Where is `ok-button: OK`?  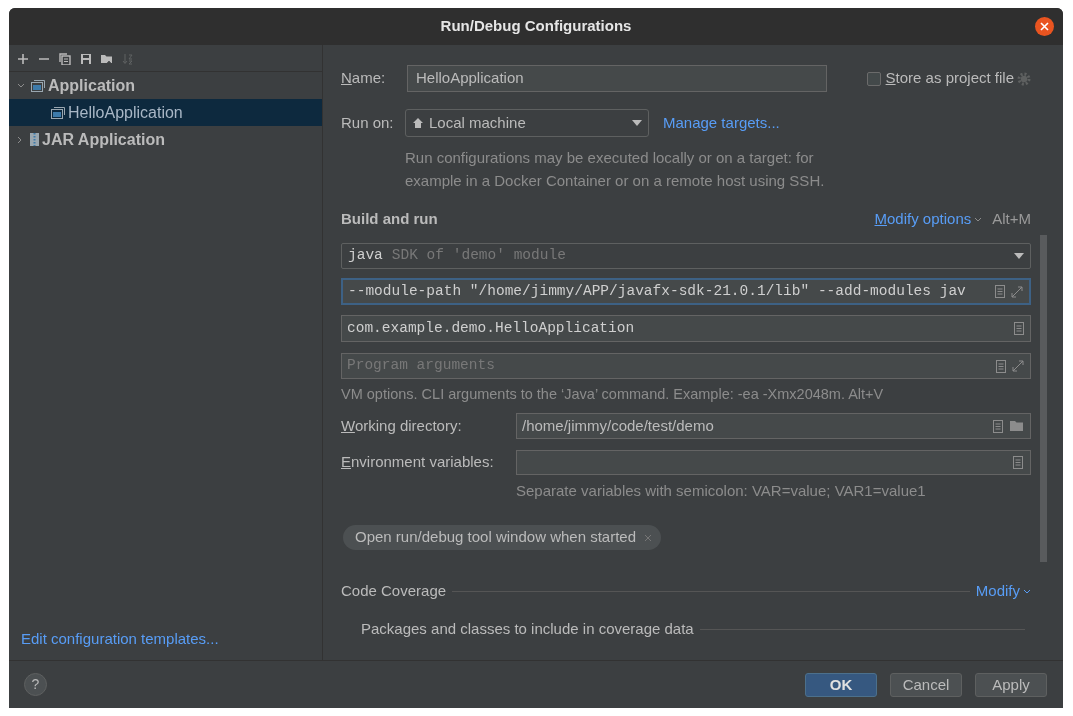 ok-button: OK is located at coordinates (841, 684).